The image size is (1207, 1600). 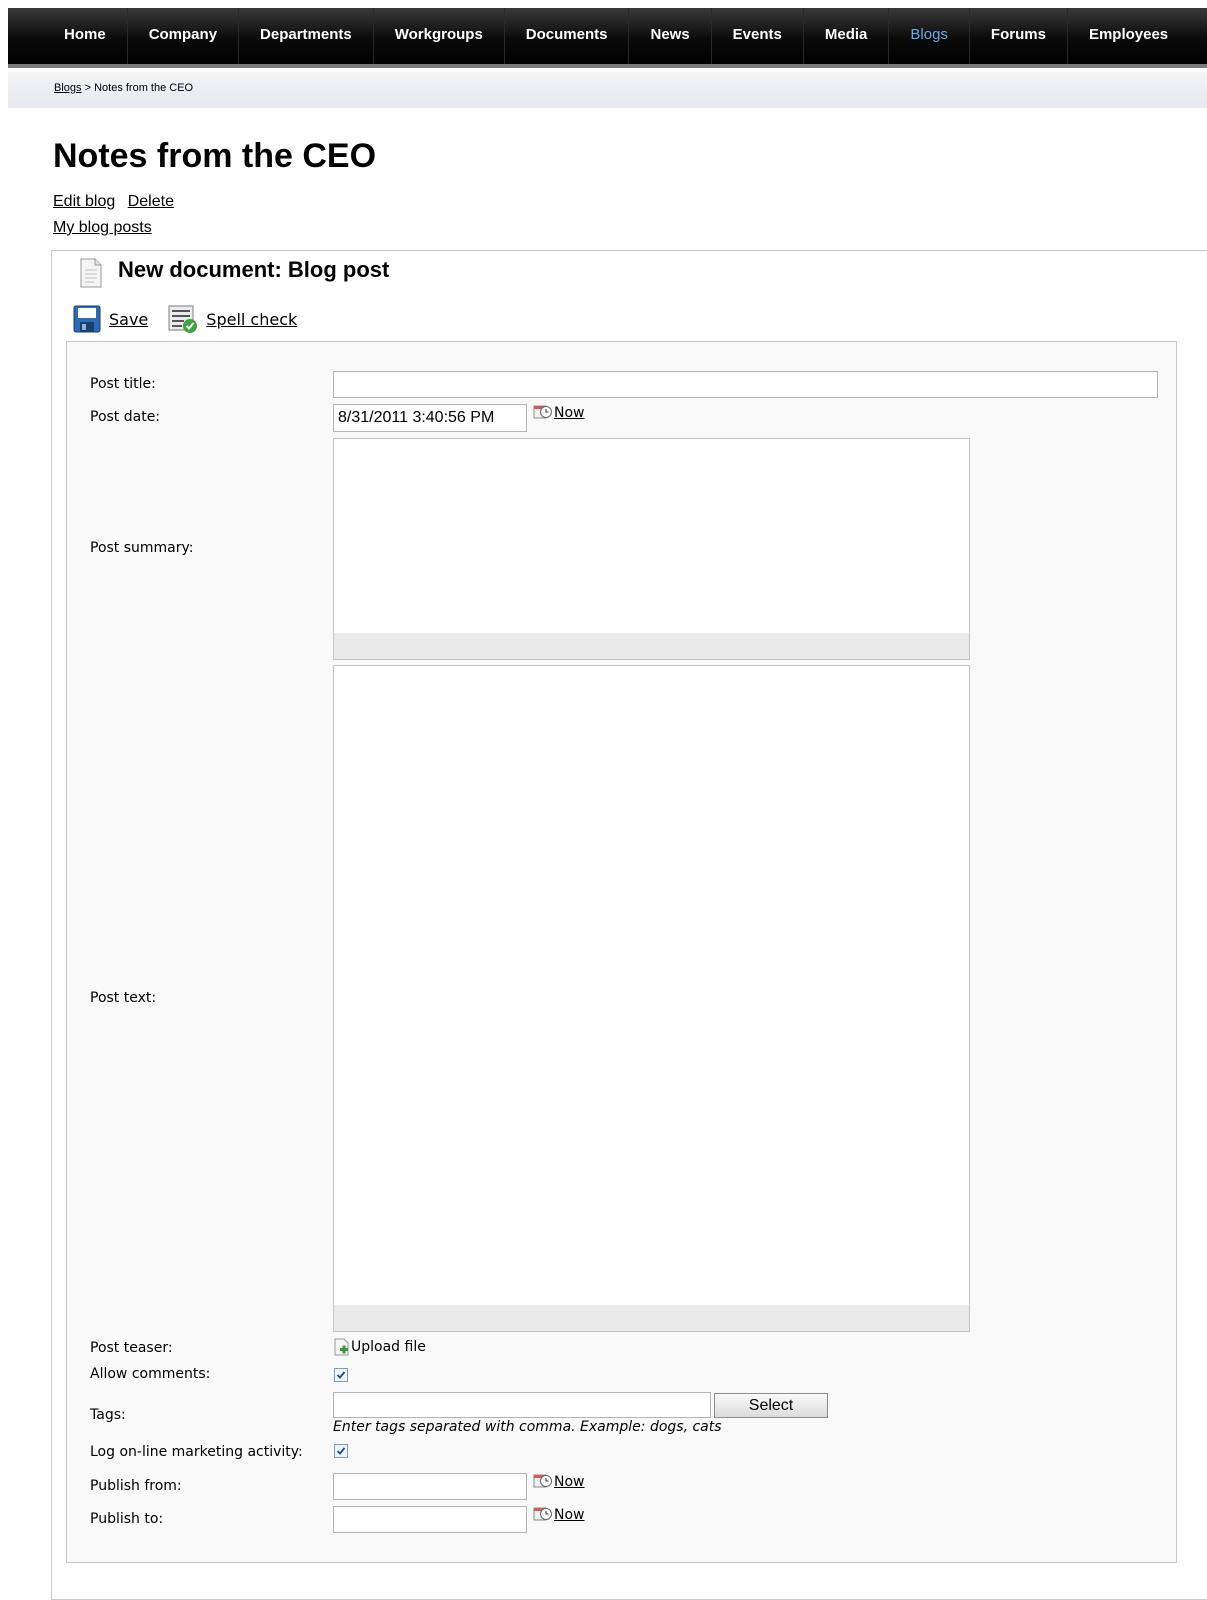 What do you see at coordinates (84, 201) in the screenshot?
I see `edit-blog-link: Edit blog` at bounding box center [84, 201].